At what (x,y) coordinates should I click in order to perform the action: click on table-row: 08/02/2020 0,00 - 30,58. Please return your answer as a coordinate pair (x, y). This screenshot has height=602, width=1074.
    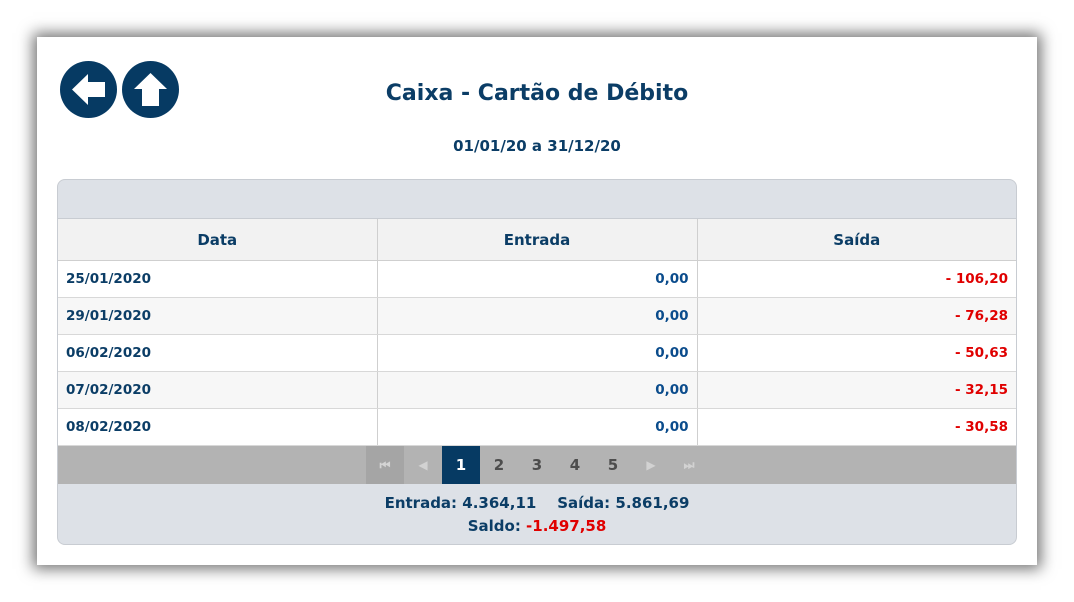
    Looking at the image, I should click on (537, 427).